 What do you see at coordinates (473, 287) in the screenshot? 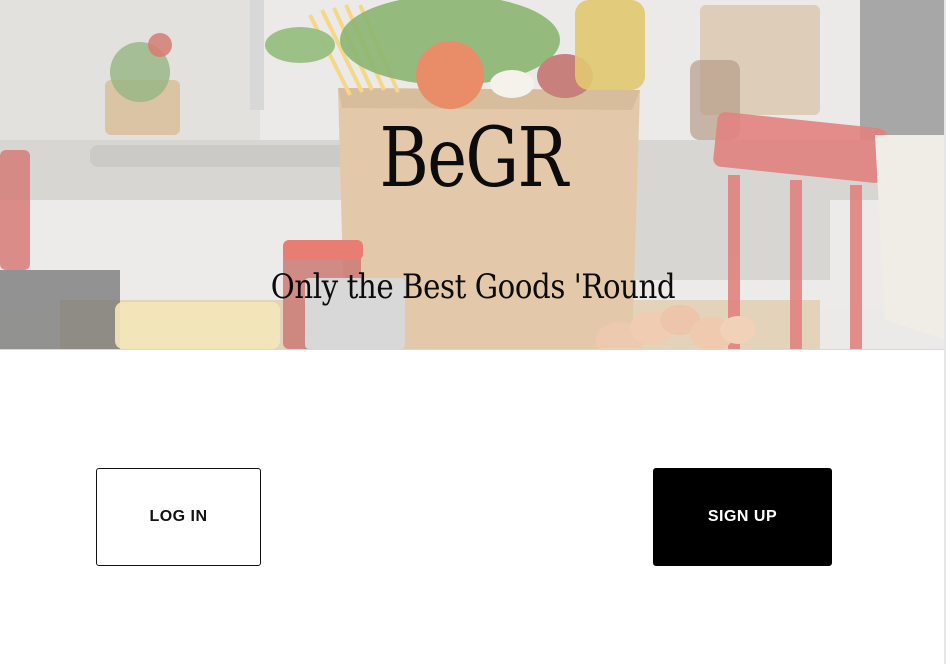
I see `brand-tagline: Only the Best Goods 'Round` at bounding box center [473, 287].